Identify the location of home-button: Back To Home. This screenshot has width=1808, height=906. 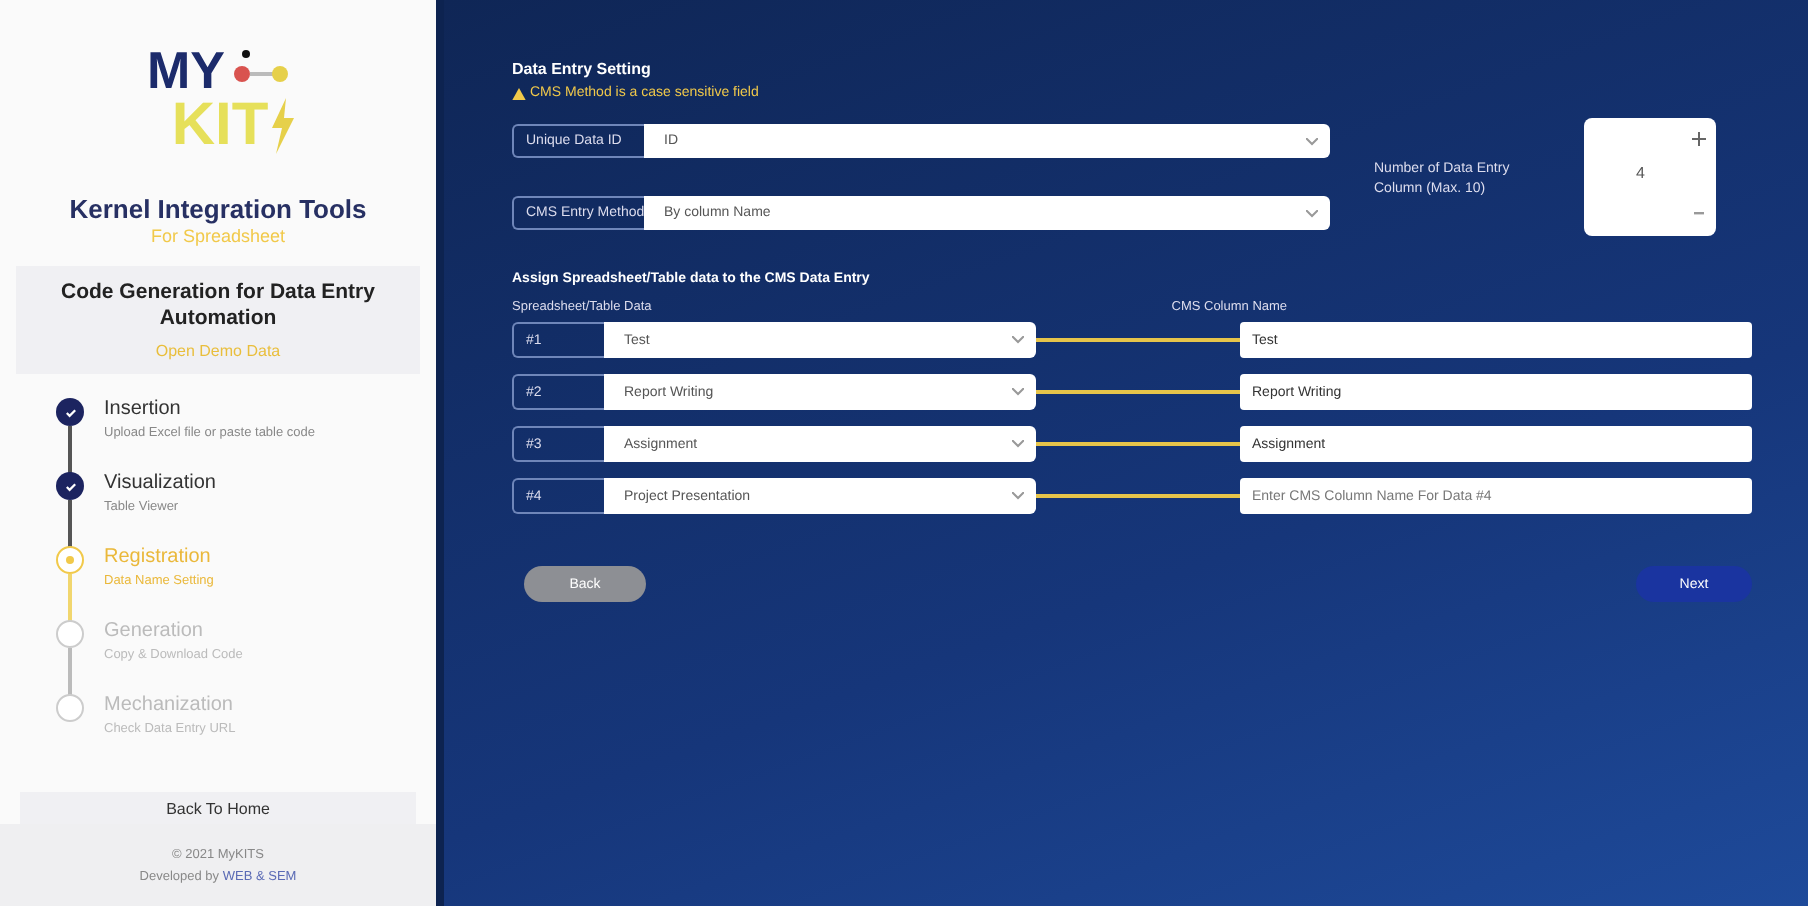
(218, 808).